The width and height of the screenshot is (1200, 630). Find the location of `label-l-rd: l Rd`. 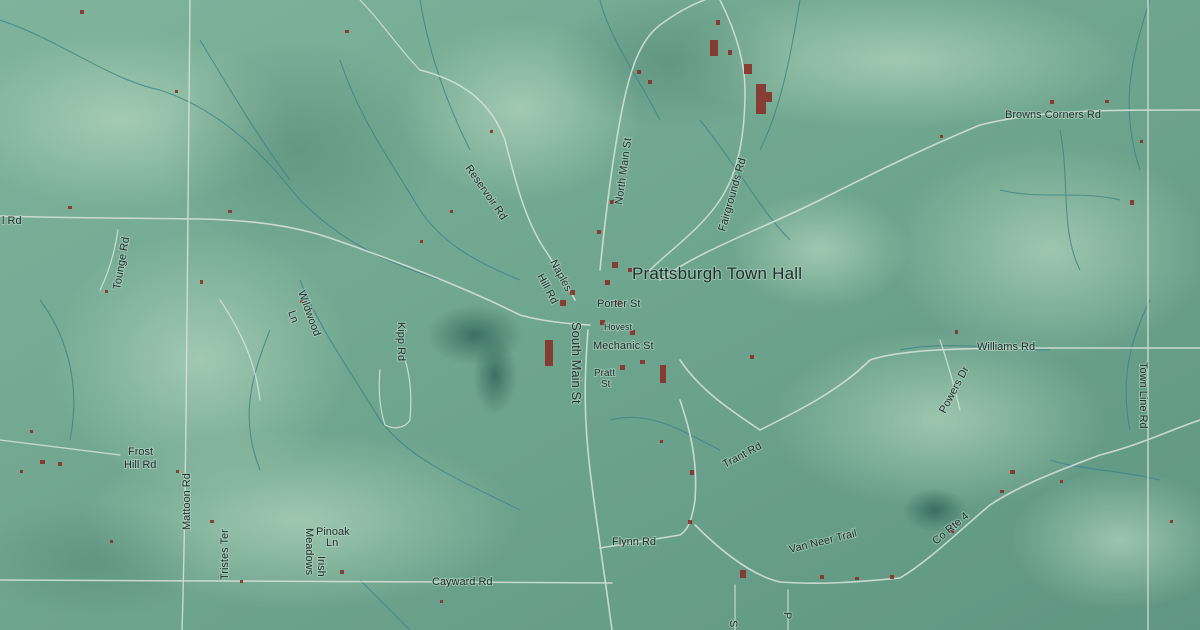

label-l-rd: l Rd is located at coordinates (12, 221).